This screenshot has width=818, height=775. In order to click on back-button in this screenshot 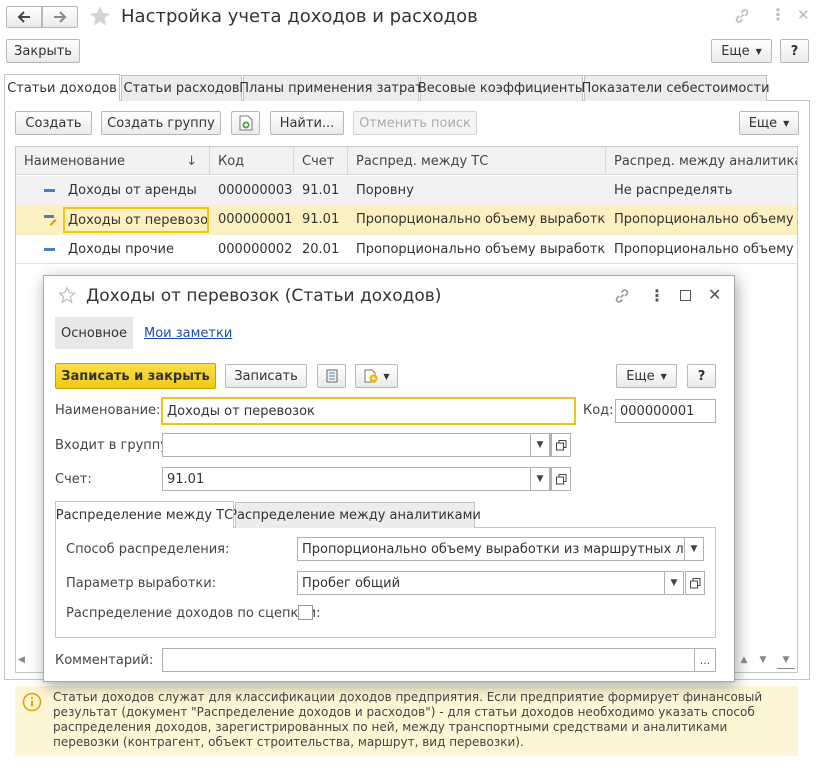, I will do `click(24, 17)`.